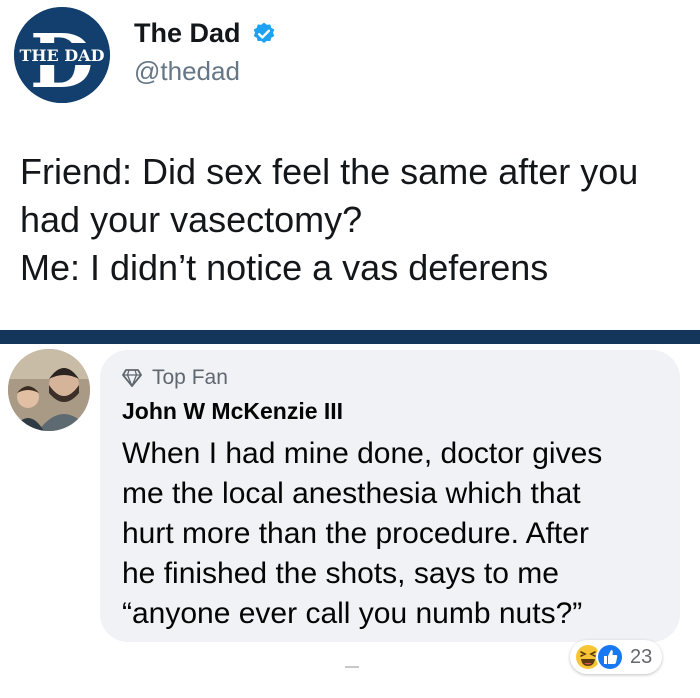 The width and height of the screenshot is (700, 698). Describe the element at coordinates (352, 613) in the screenshot. I see `comment-line: “anyone ever call you numb nuts?”` at that location.